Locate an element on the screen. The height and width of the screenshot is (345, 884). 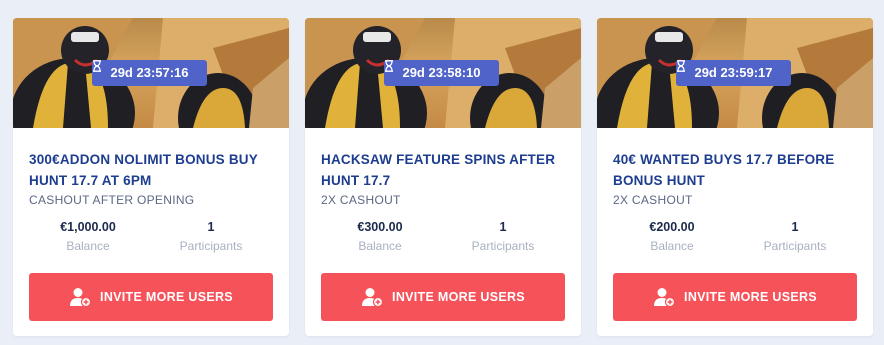
balance-stat: €300.00 Balance is located at coordinates (380, 235).